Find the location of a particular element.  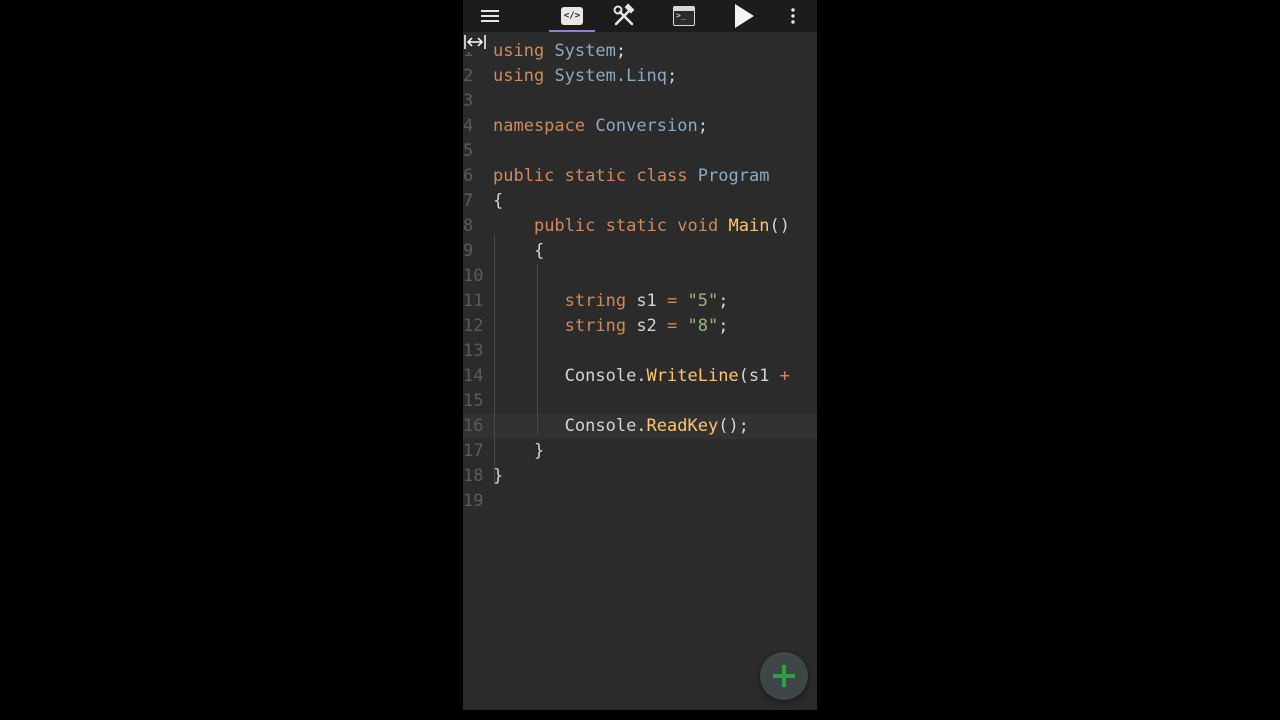

line-number: 17 is located at coordinates (473, 451).